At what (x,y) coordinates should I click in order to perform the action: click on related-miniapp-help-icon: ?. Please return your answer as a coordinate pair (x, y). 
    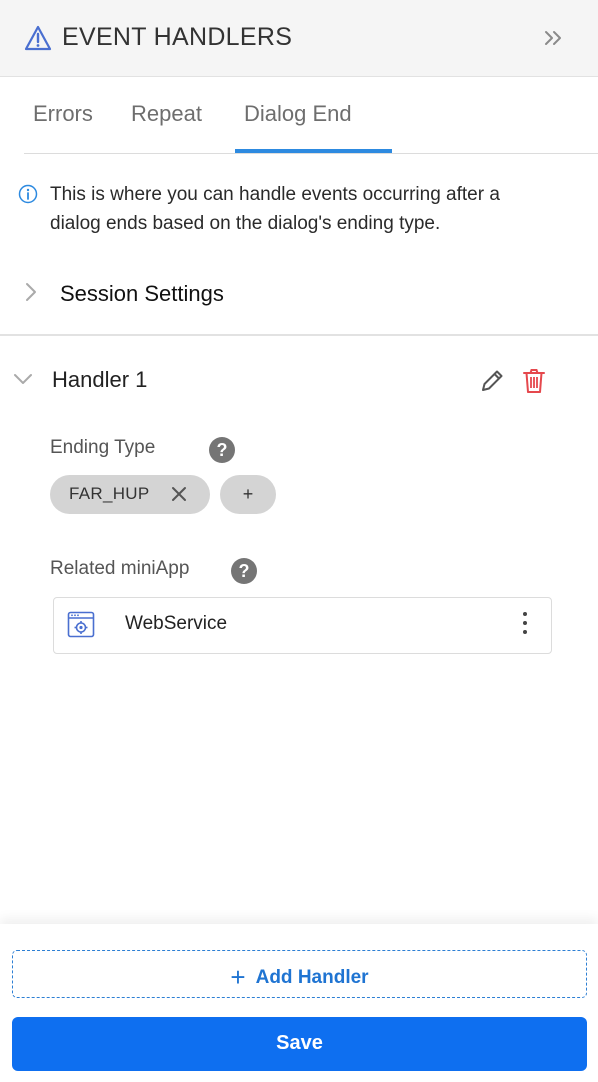
    Looking at the image, I should click on (244, 571).